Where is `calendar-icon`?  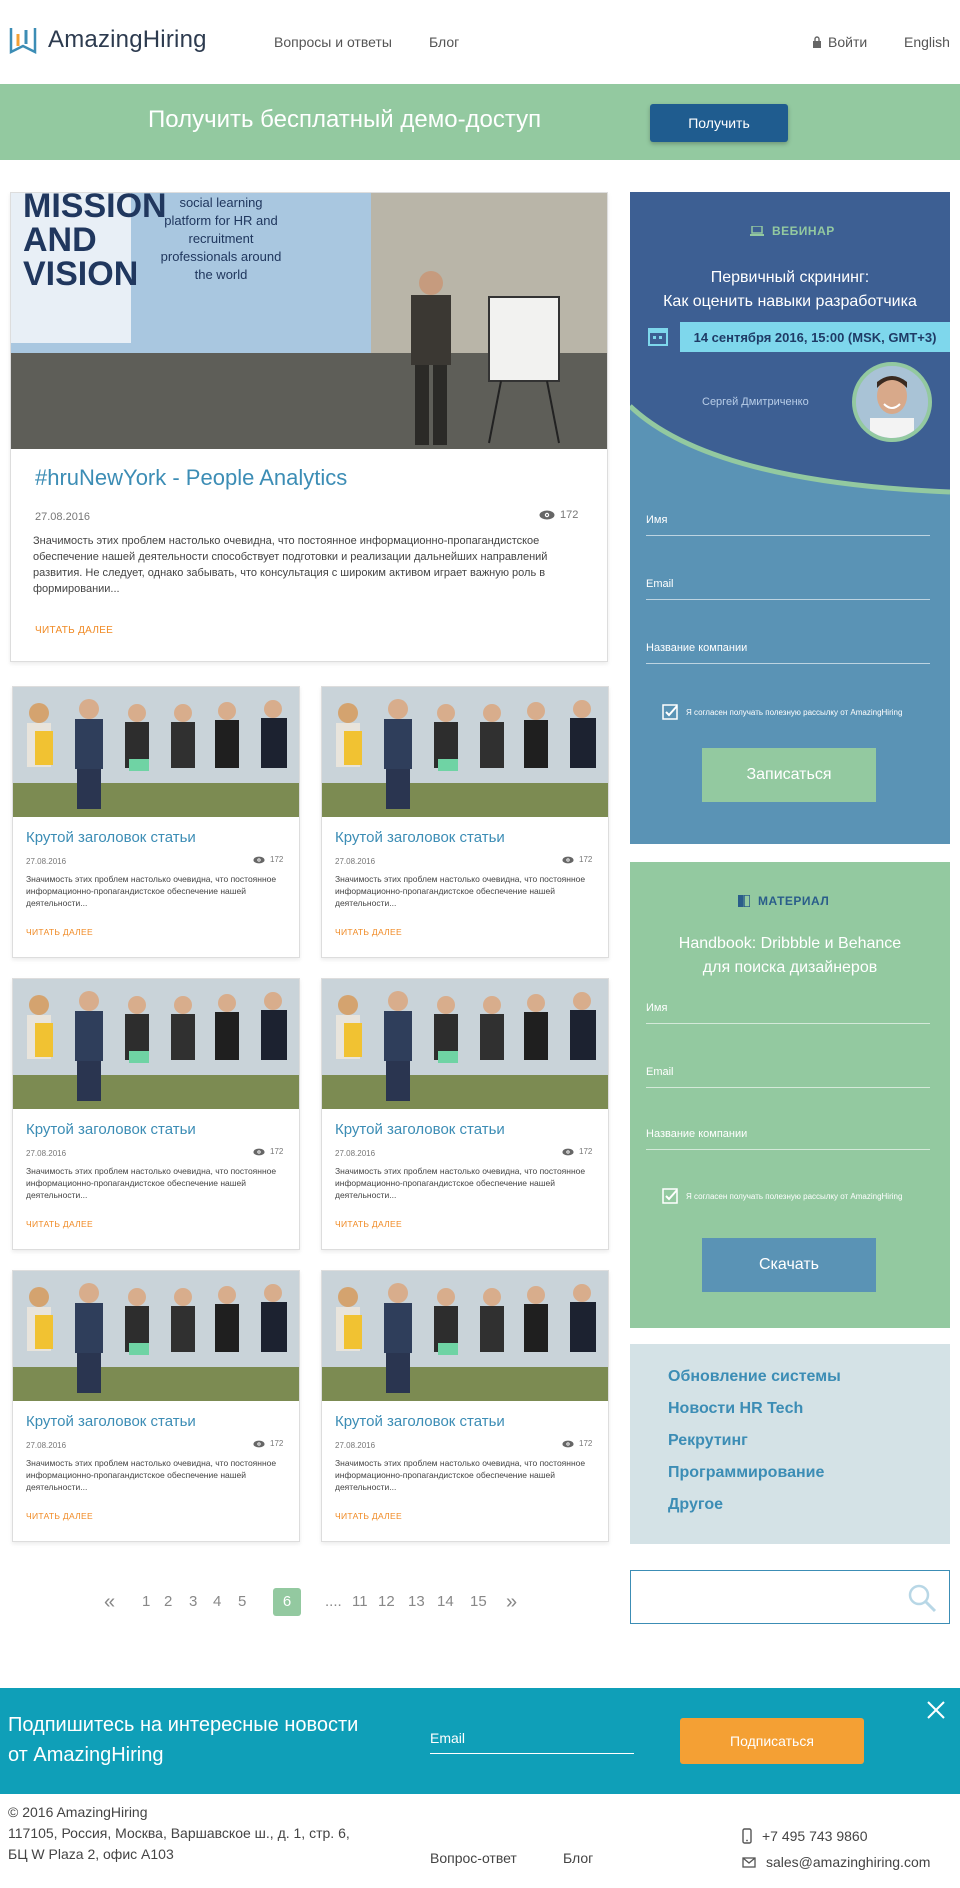 calendar-icon is located at coordinates (658, 337).